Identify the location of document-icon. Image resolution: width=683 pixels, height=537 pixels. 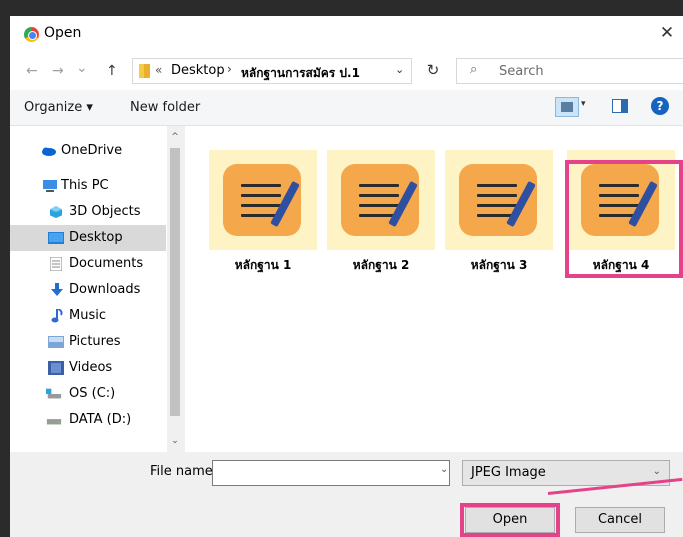
(56, 264).